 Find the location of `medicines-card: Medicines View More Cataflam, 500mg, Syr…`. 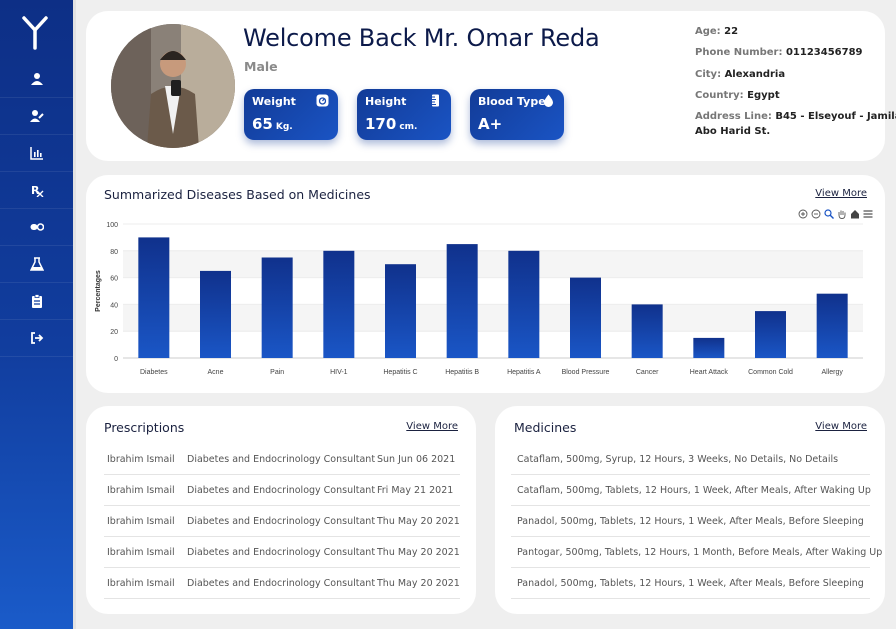

medicines-card: Medicines View More Cataflam, 500mg, Syr… is located at coordinates (690, 510).